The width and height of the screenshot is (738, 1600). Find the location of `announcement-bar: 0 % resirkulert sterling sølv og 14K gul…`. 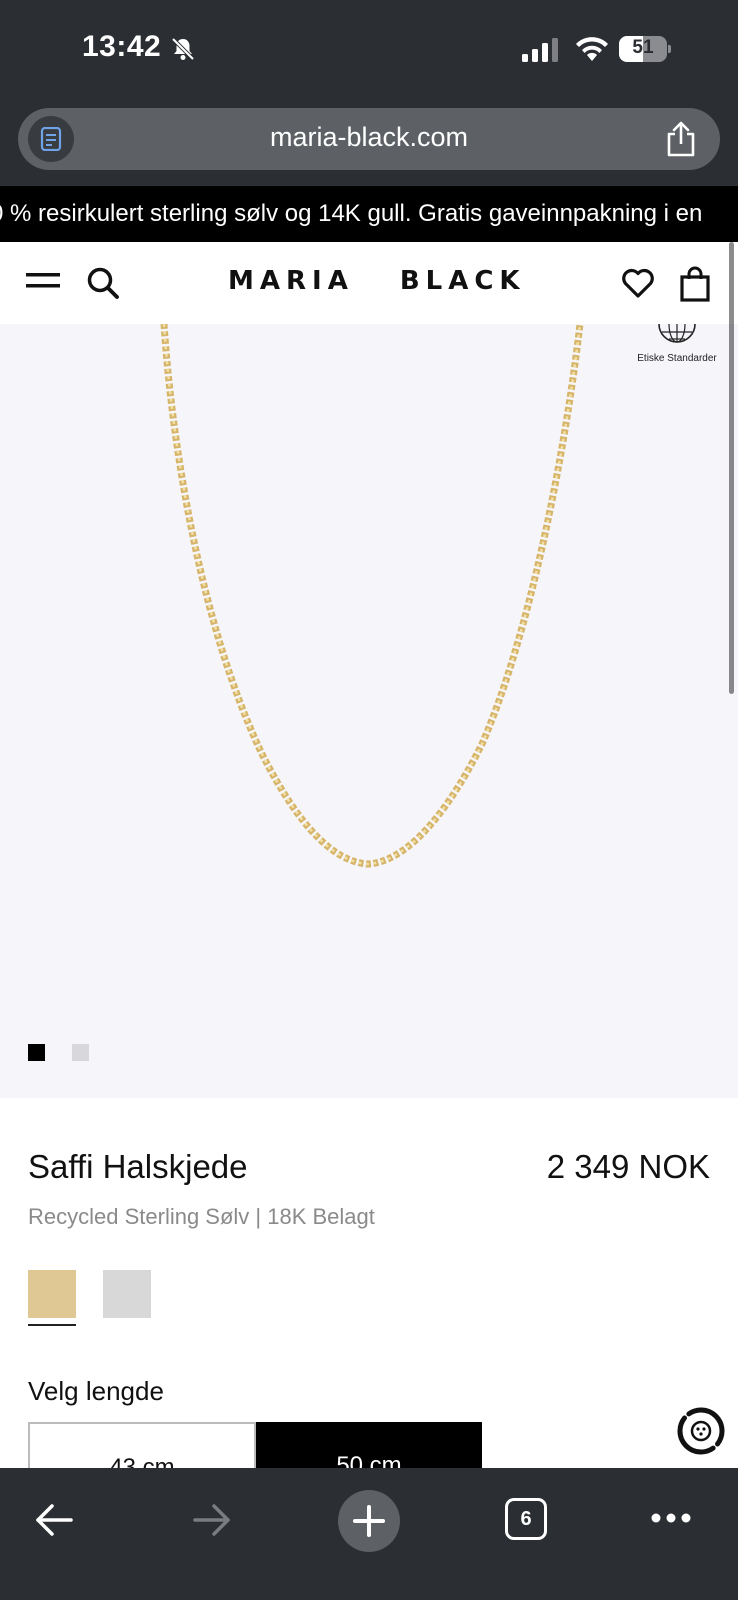

announcement-bar: 0 % resirkulert sterling sølv og 14K gul… is located at coordinates (369, 214).